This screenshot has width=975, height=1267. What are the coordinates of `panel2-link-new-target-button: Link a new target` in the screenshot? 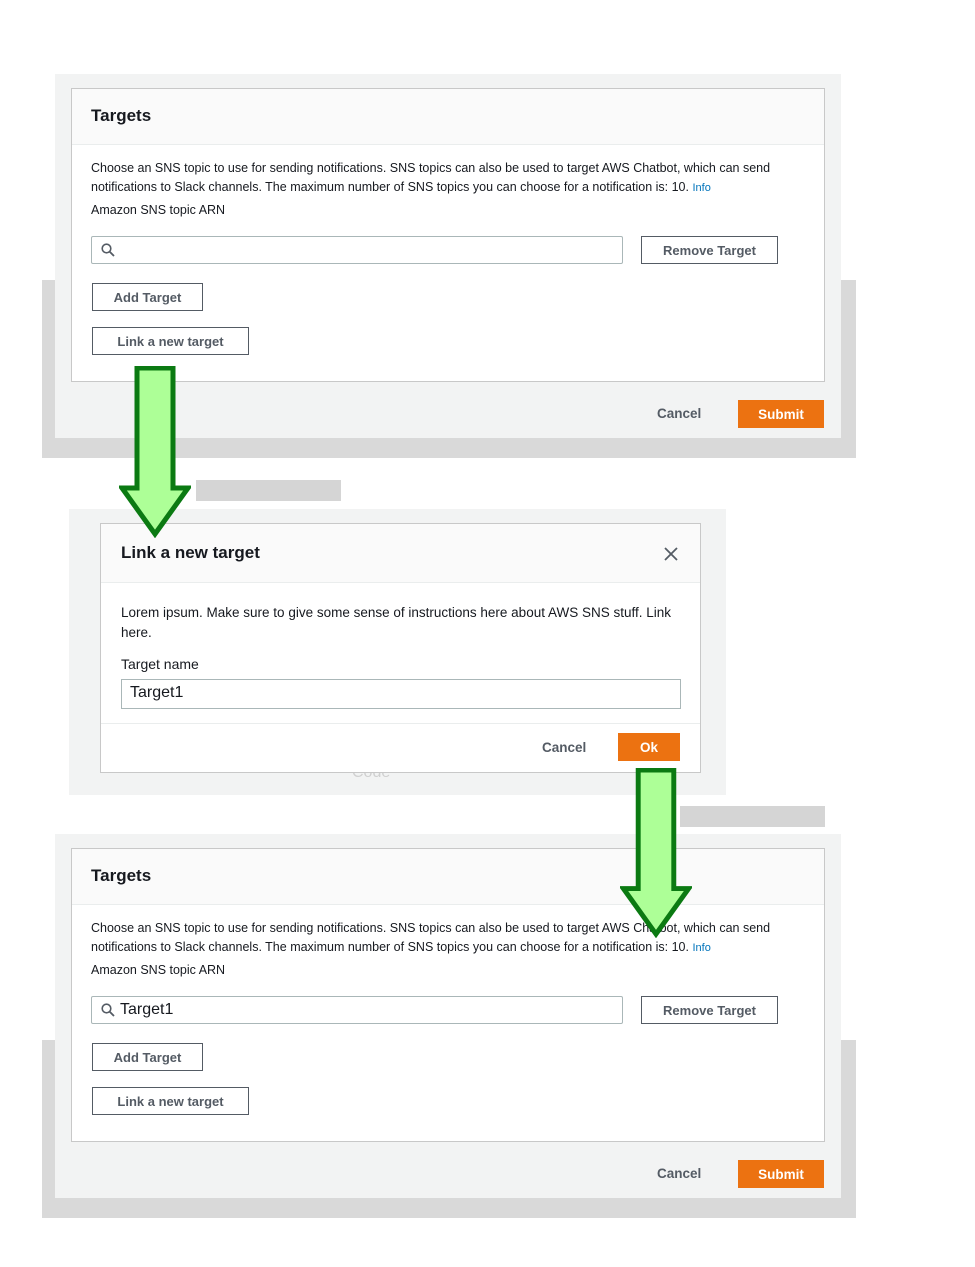 It's located at (170, 1101).